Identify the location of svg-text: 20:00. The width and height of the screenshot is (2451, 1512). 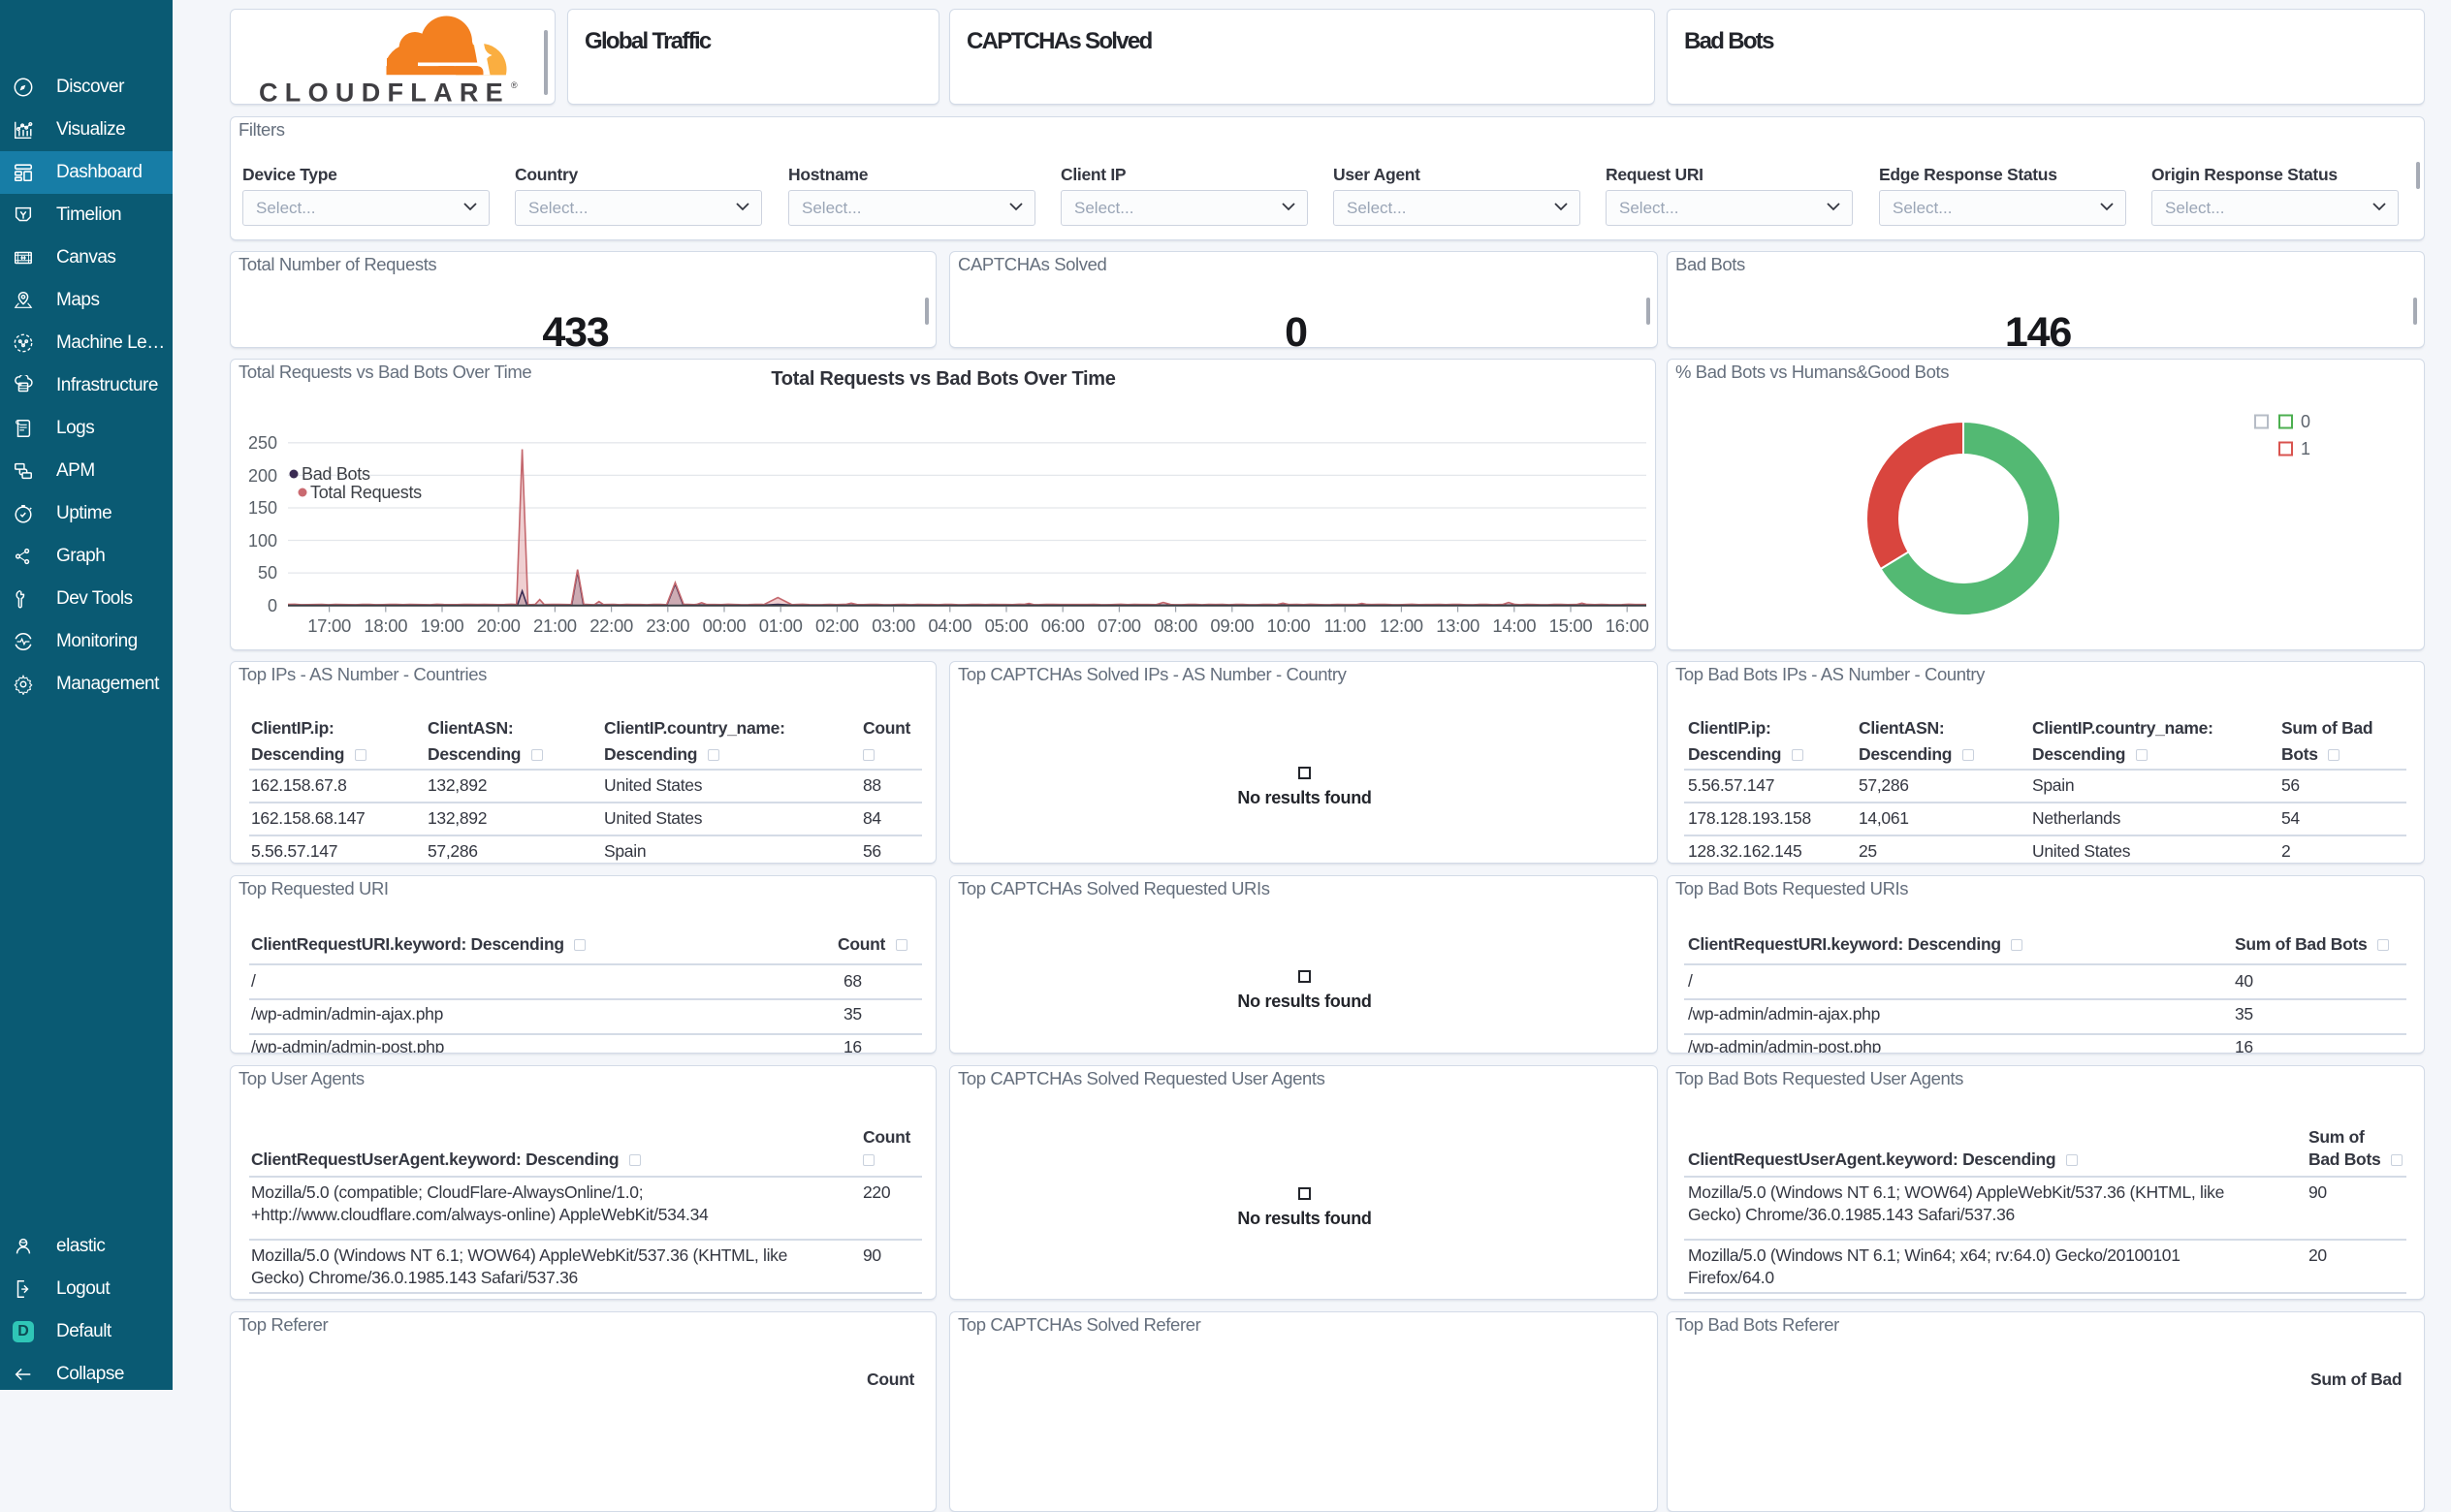
(499, 625).